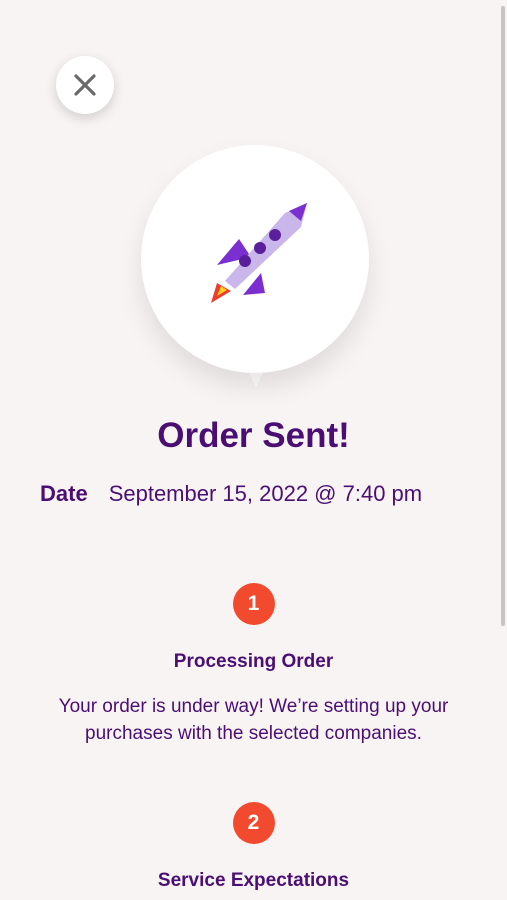  Describe the element at coordinates (259, 253) in the screenshot. I see `rocket-icon` at that location.